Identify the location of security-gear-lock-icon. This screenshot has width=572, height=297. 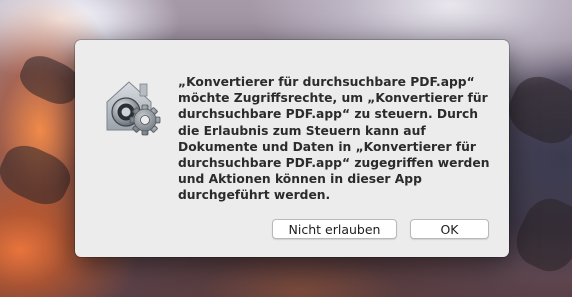
(131, 106).